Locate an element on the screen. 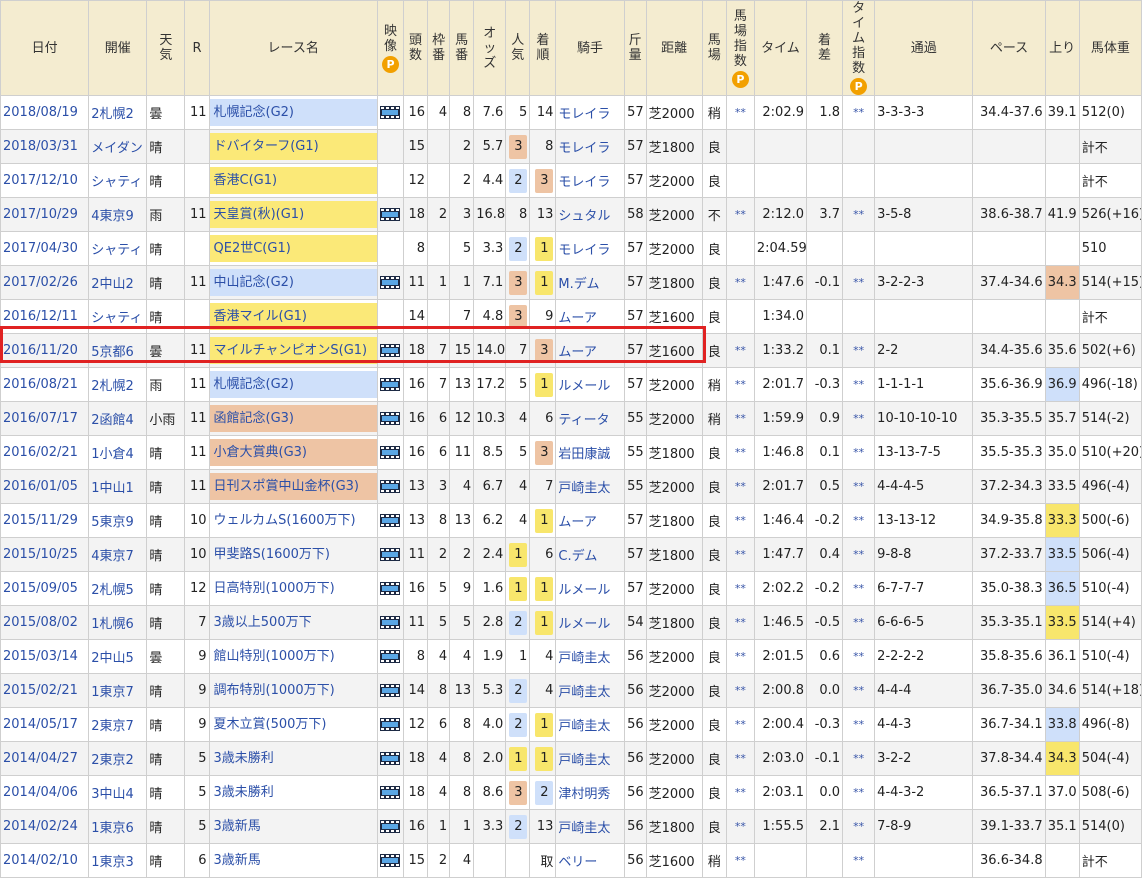 The image size is (1142, 878). jockey-link: ベリー is located at coordinates (577, 862).